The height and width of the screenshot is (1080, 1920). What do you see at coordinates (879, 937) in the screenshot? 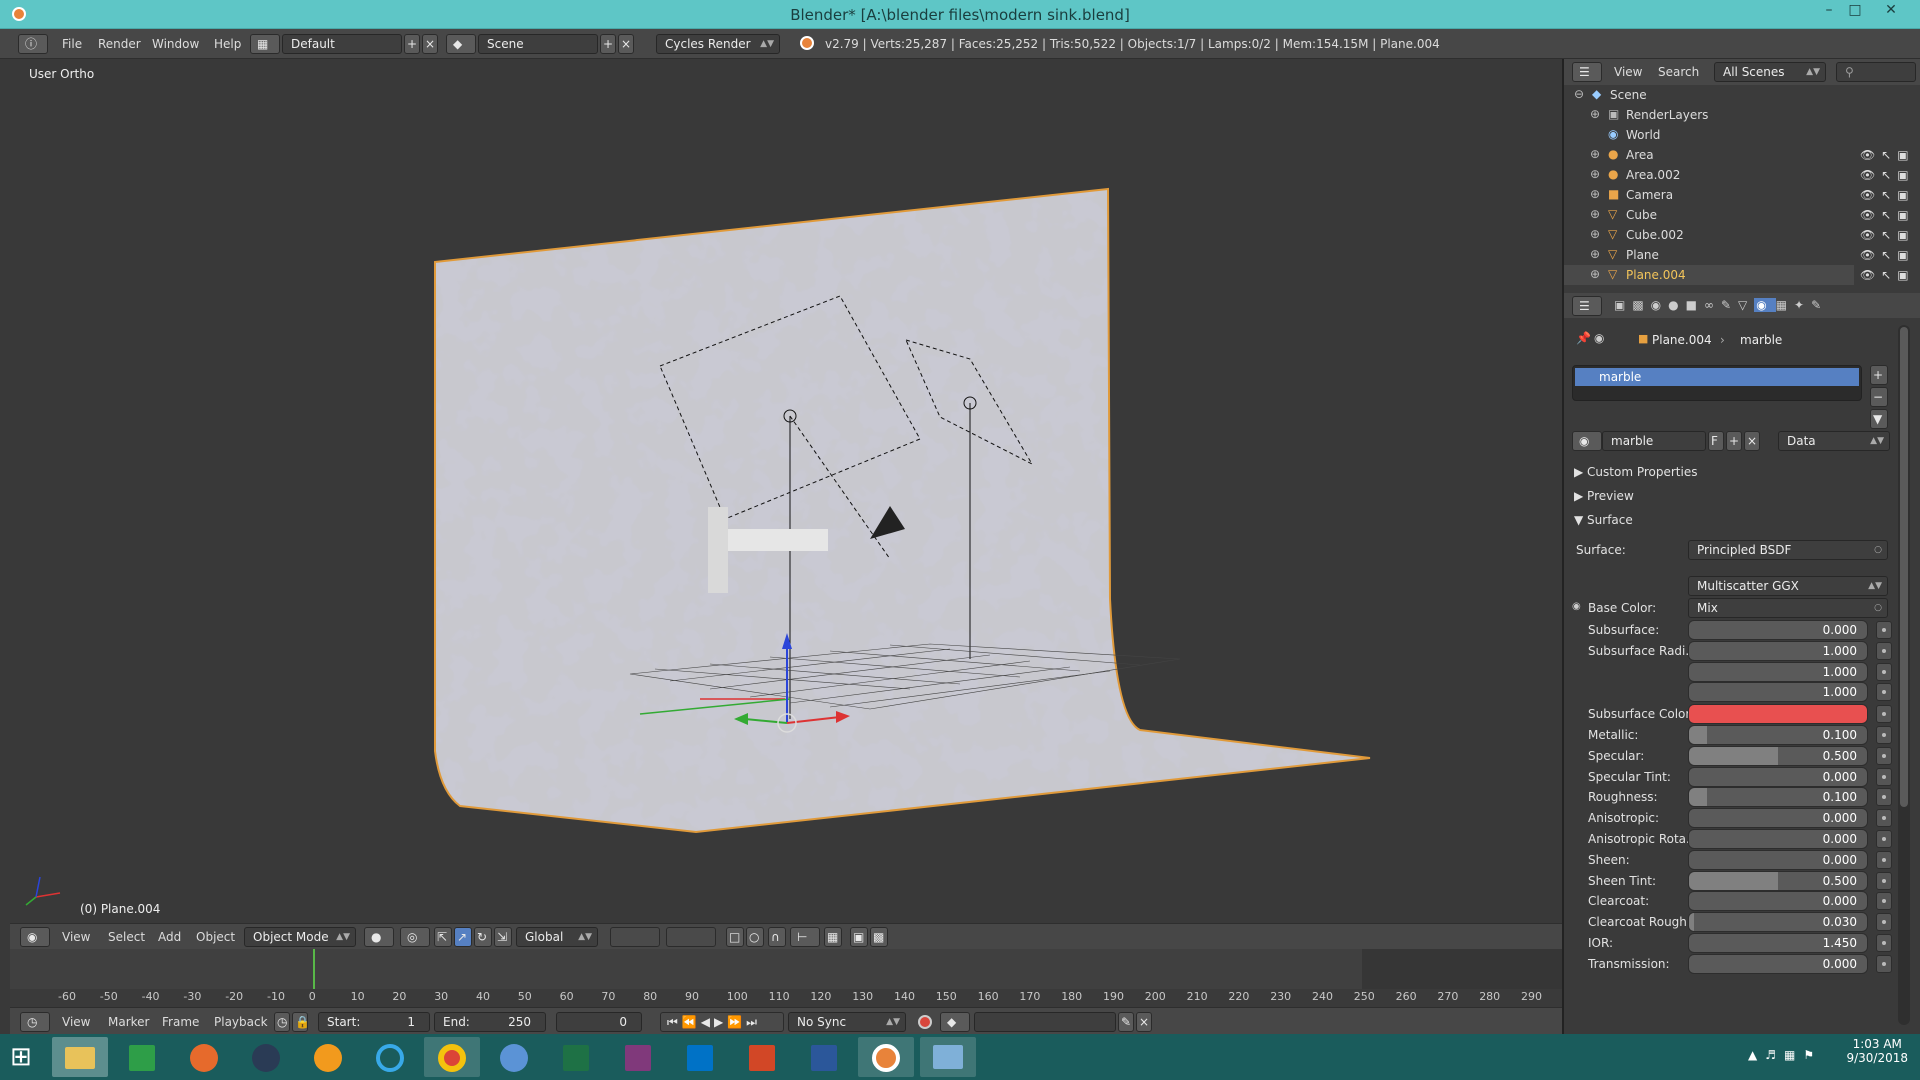
I see `render-anim-icon: ▩` at bounding box center [879, 937].